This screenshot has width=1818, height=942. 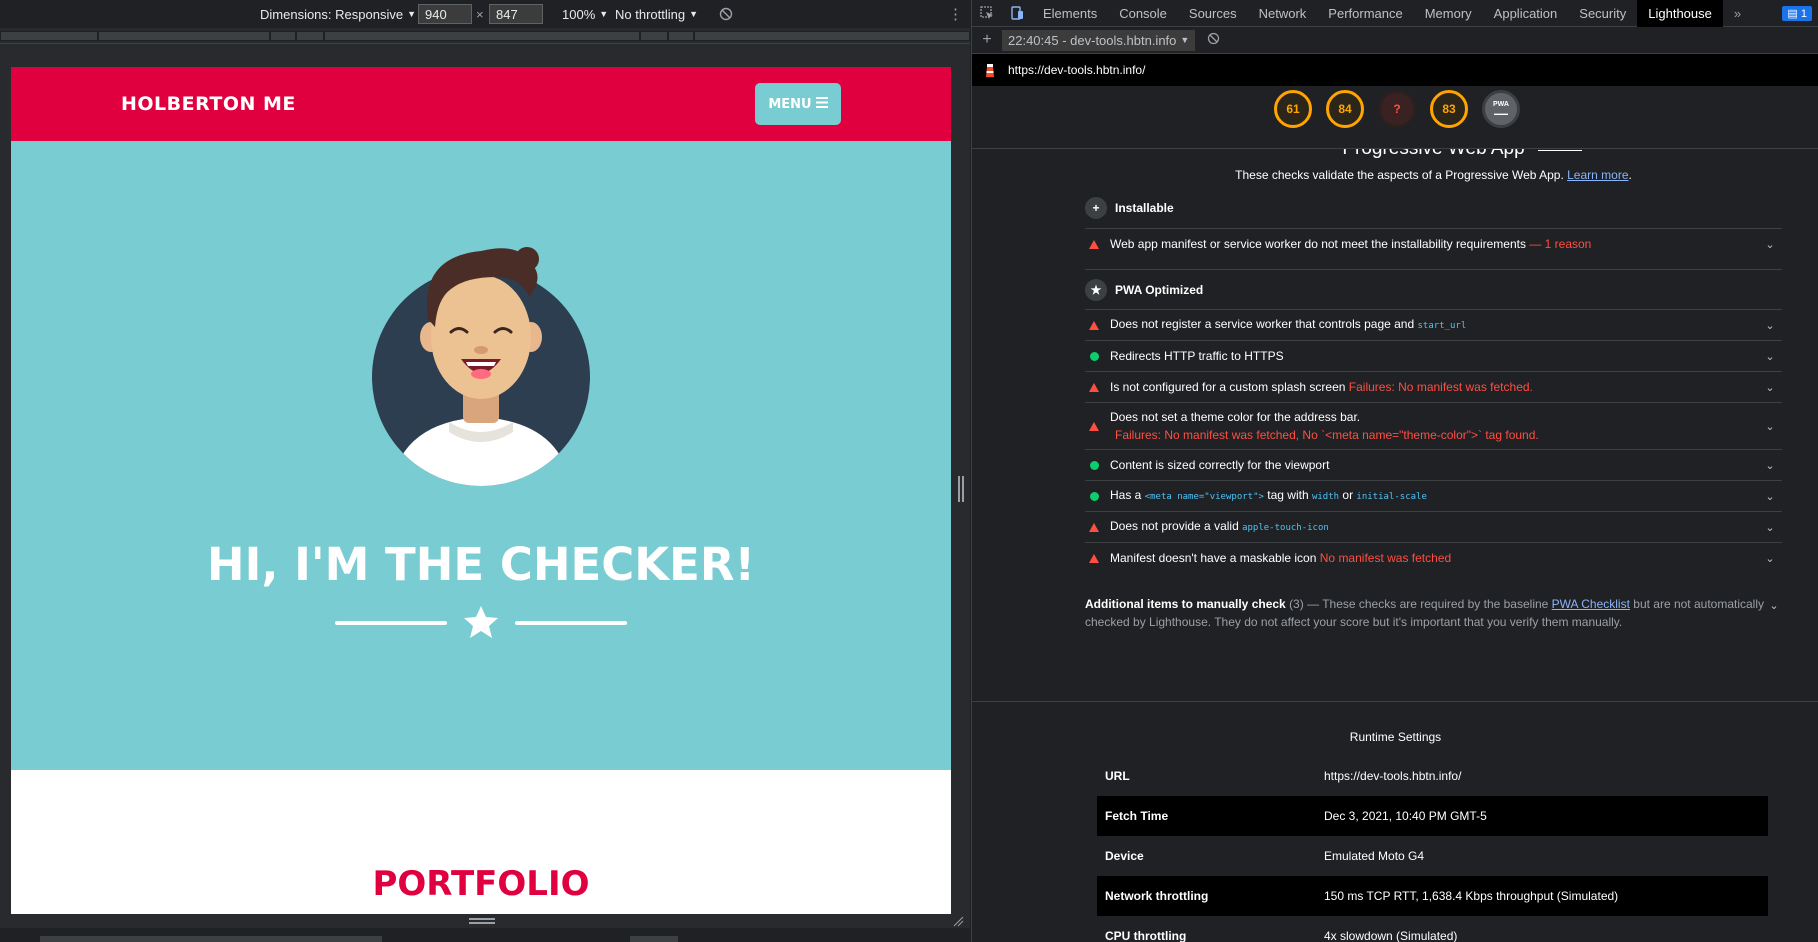 I want to click on tab-lighthouse: Lighthouse, so click(x=1680, y=13).